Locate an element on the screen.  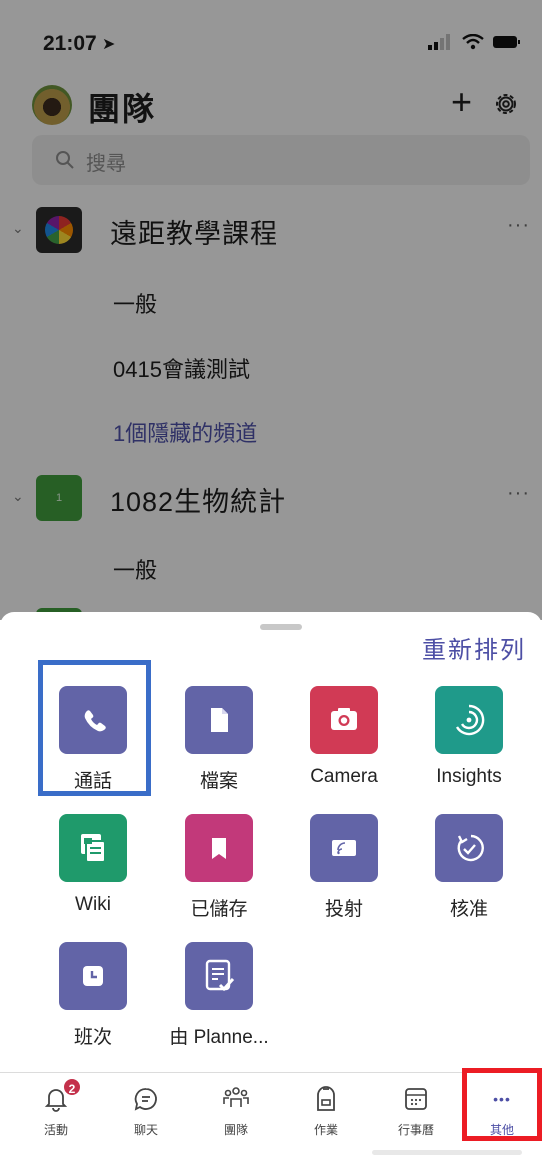
chat-icon is located at coordinates (145, 1099).